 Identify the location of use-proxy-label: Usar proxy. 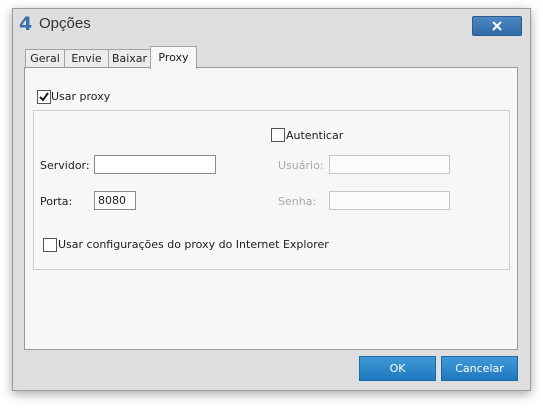
(80, 96).